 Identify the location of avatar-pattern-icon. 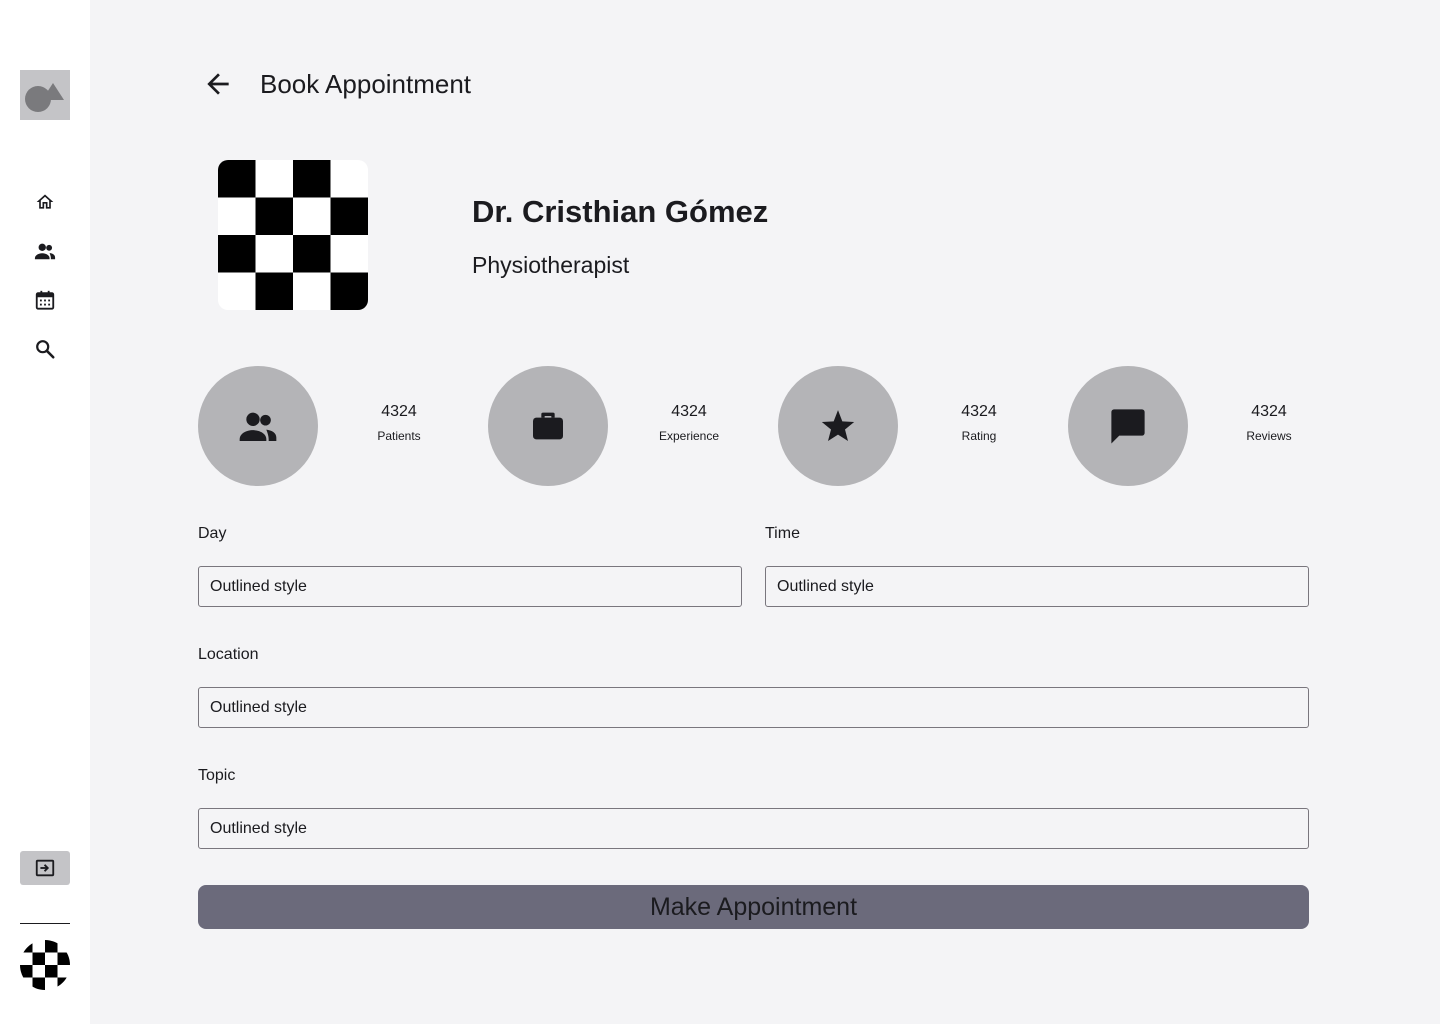
(45, 965).